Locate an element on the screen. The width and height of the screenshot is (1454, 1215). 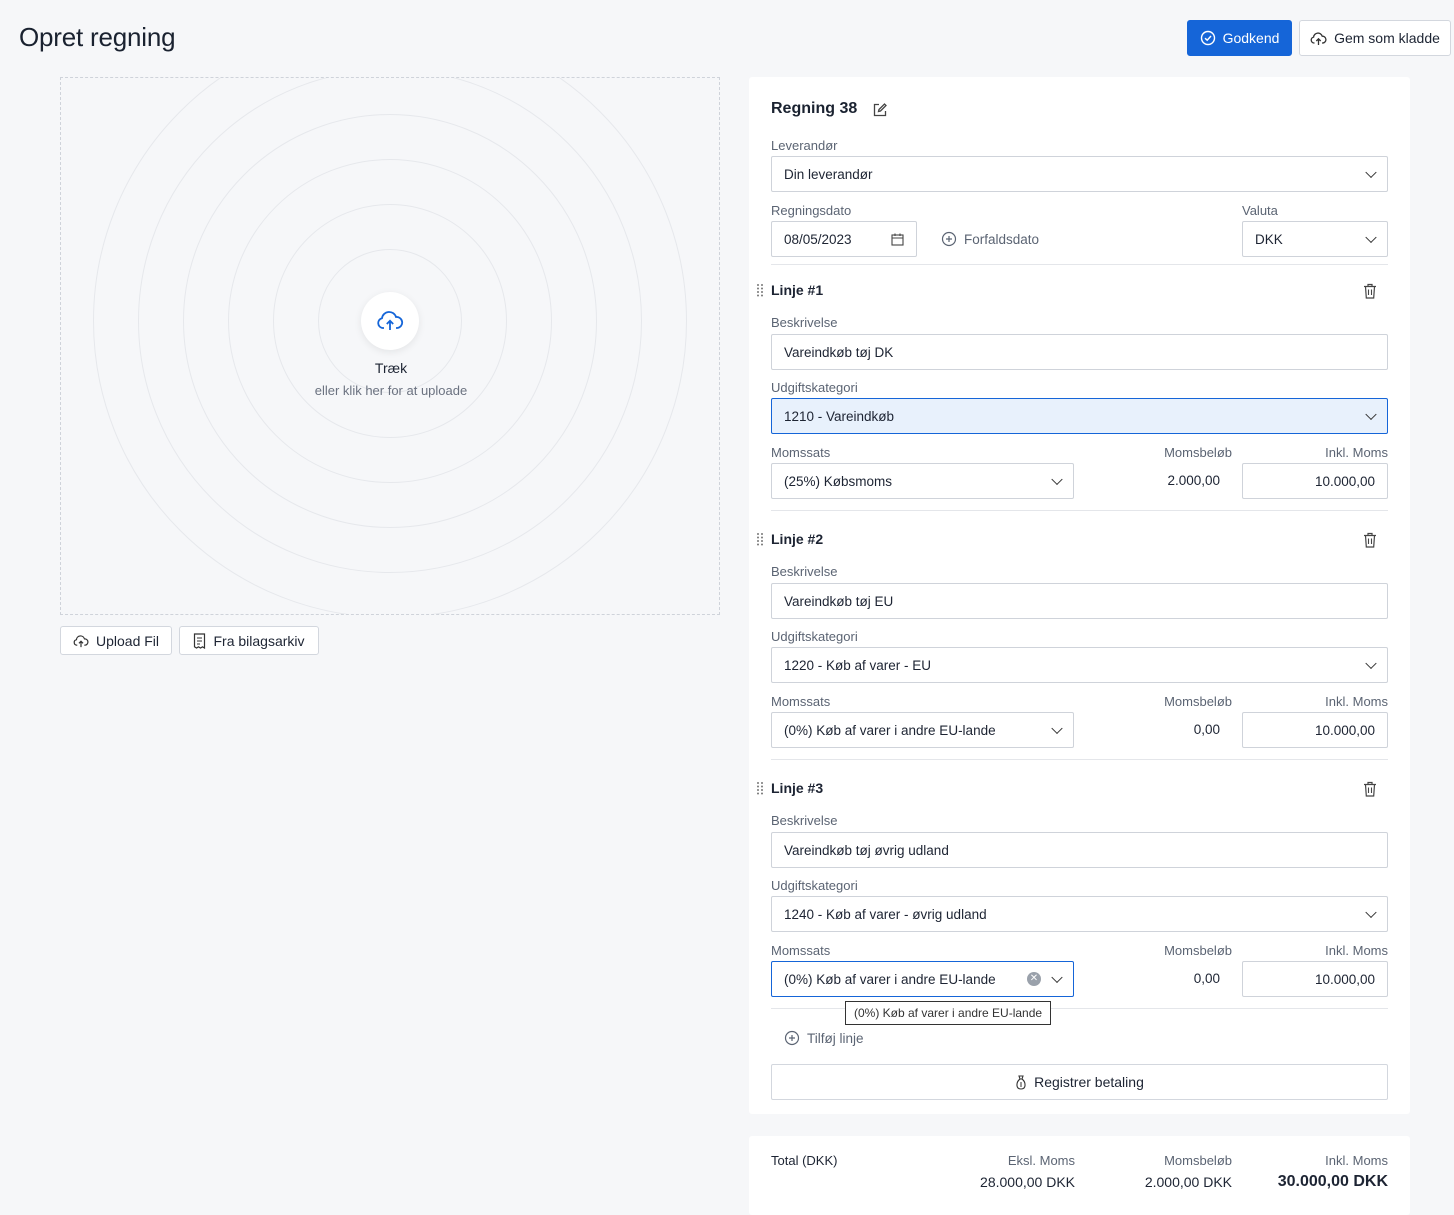
vat-rate-select: (0%) Køb af varer i andre EU-lande is located at coordinates (922, 730).